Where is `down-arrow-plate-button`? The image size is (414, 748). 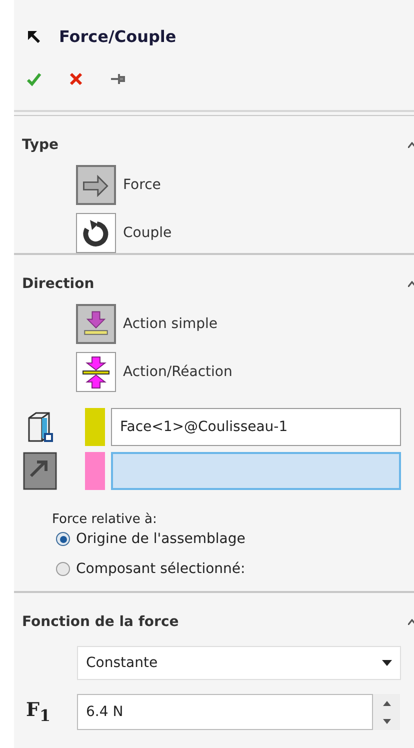
down-arrow-plate-button is located at coordinates (96, 324).